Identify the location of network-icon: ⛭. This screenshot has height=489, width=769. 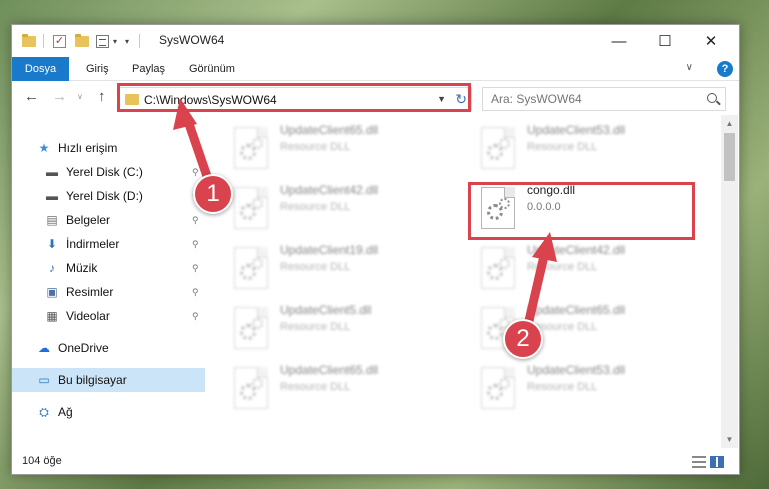
(44, 411).